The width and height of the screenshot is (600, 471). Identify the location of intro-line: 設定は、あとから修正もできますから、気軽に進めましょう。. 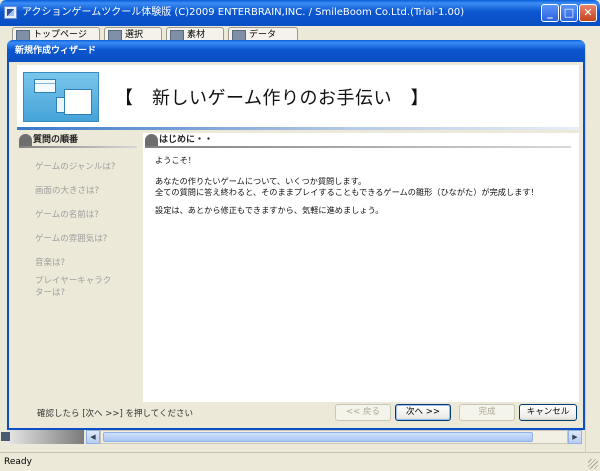
(269, 210).